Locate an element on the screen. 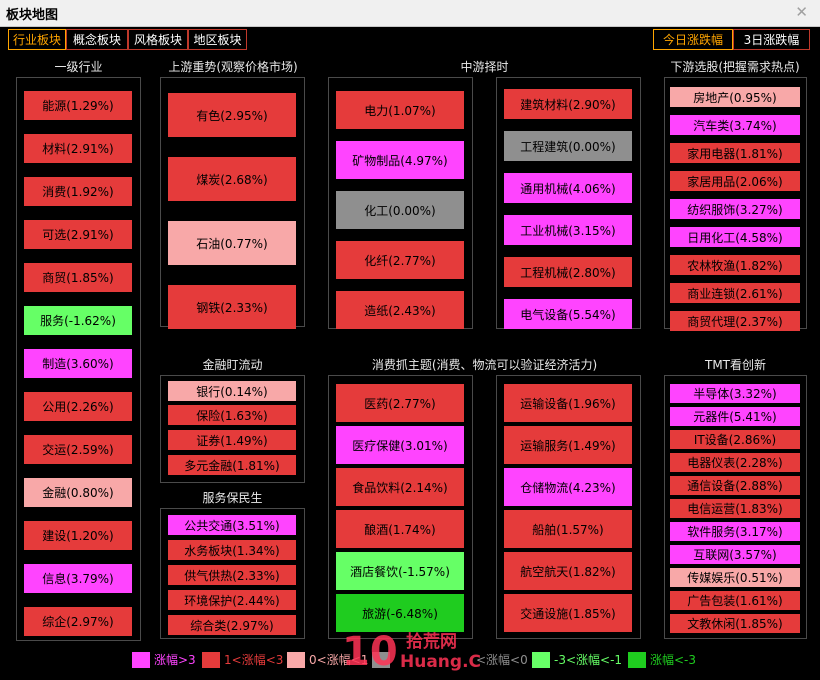 This screenshot has width=820, height=680. window-title: 板块地图 is located at coordinates (32, 15).